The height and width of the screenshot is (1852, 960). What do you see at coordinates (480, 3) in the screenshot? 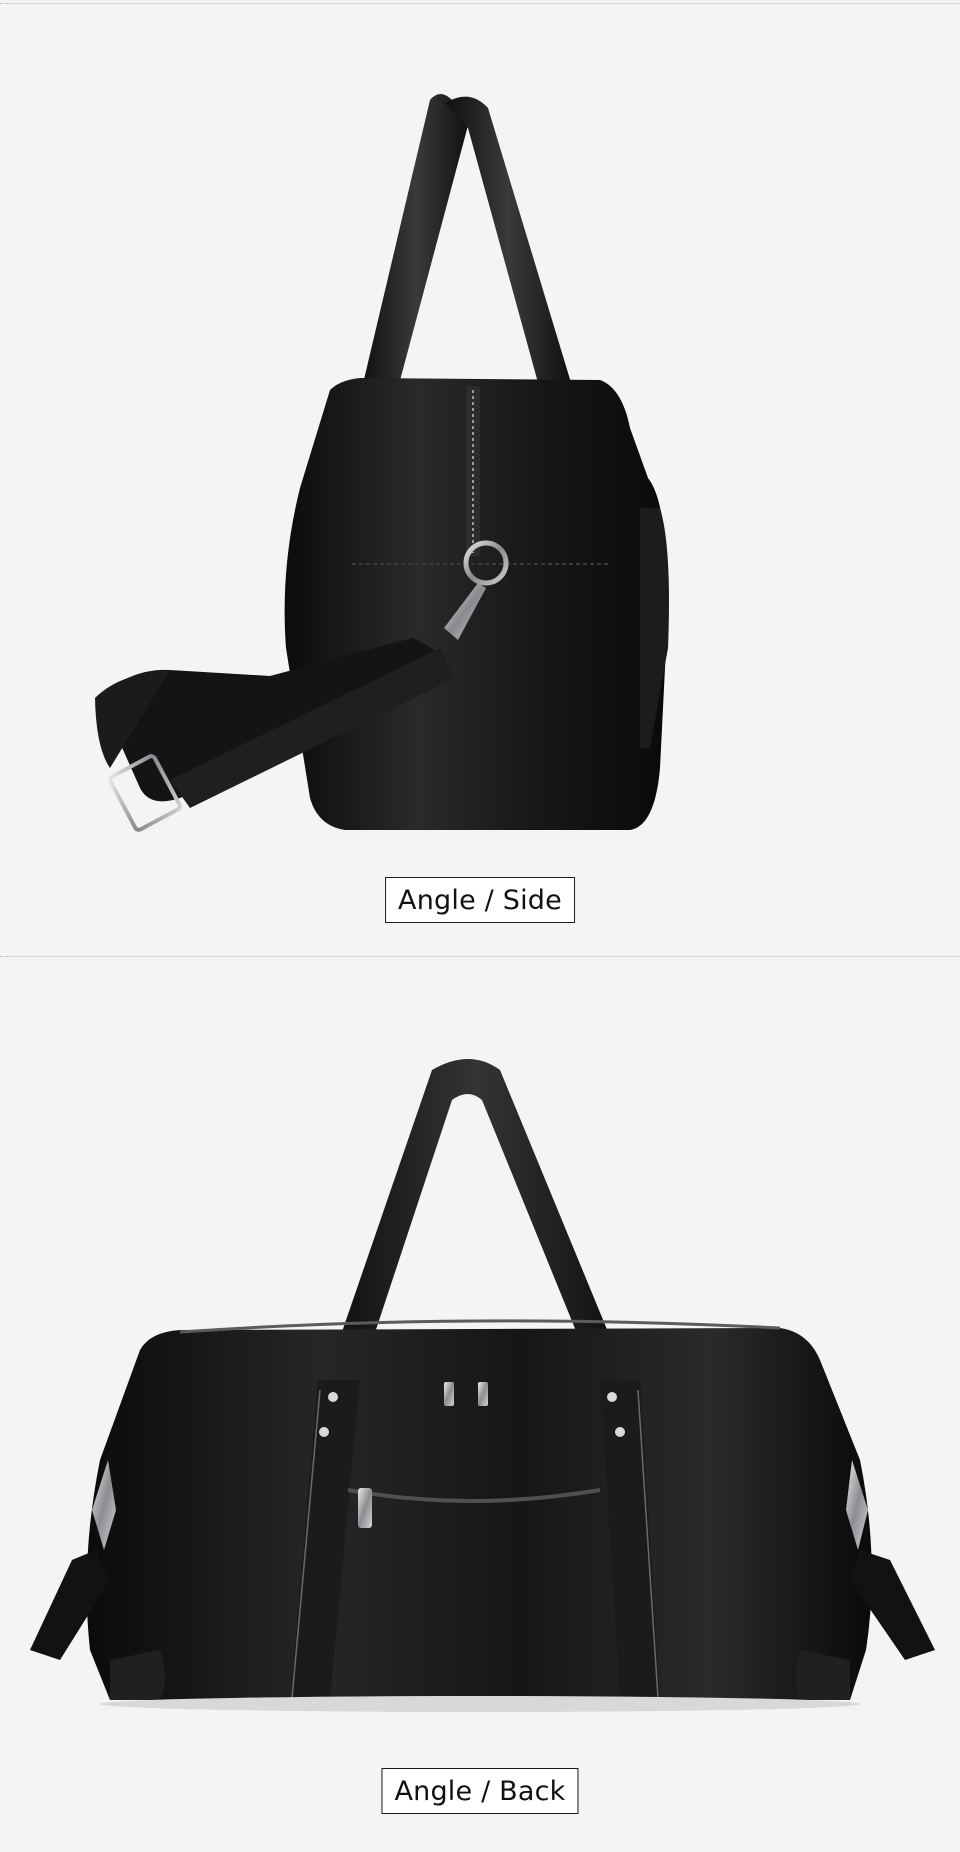
I see `top-divider` at bounding box center [480, 3].